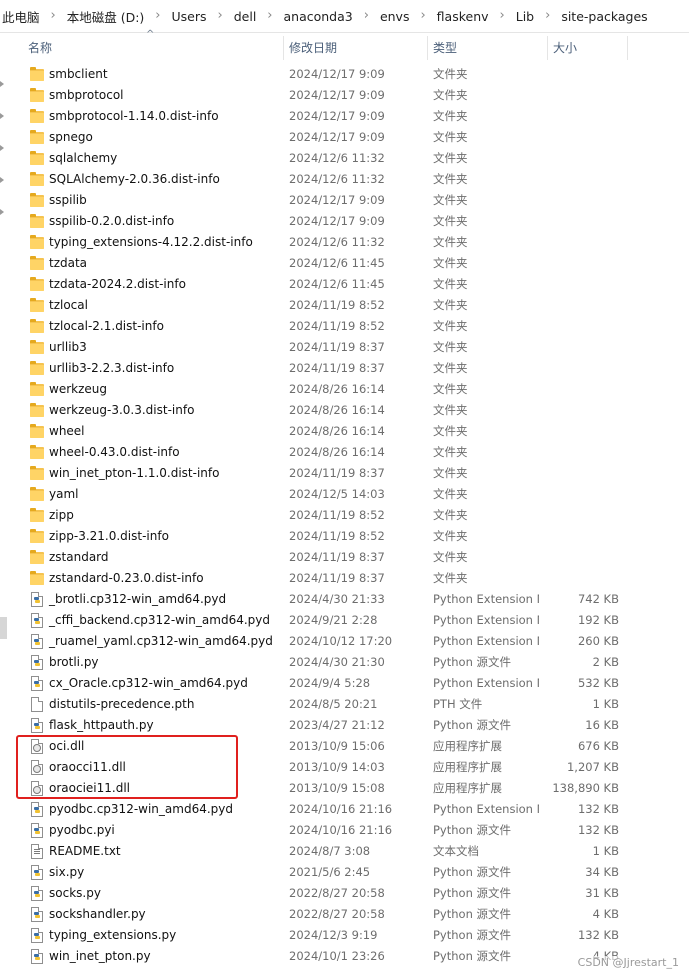  What do you see at coordinates (355, 48) in the screenshot?
I see `column-date: 修改日期` at bounding box center [355, 48].